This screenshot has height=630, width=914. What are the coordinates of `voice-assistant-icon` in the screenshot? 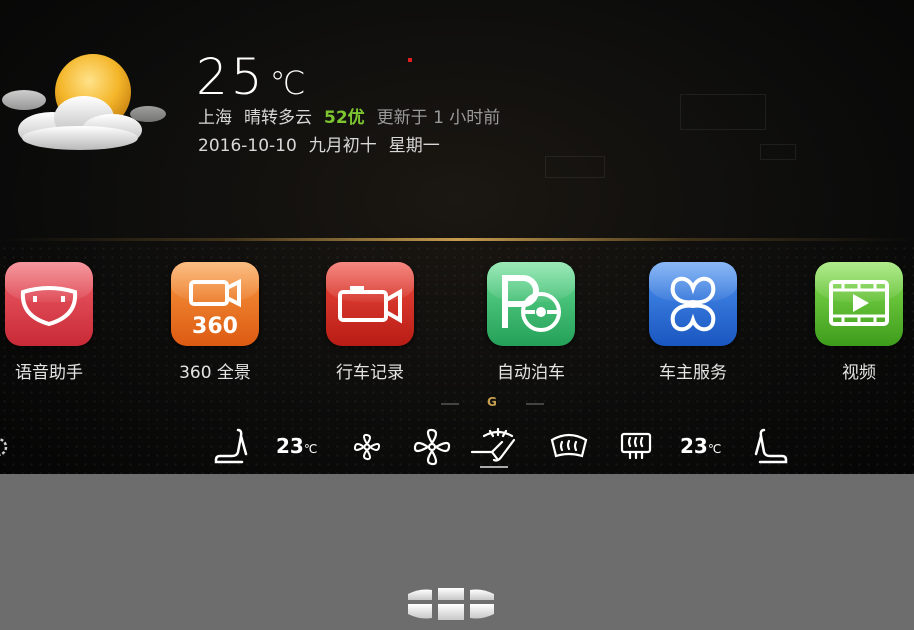 It's located at (49, 304).